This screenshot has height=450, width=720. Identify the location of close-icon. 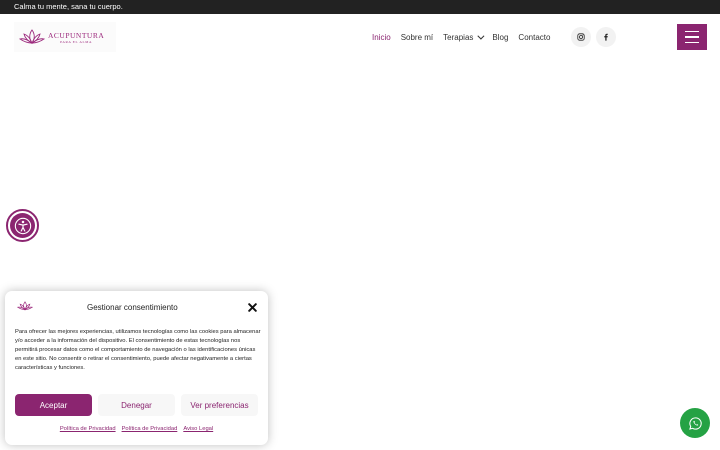
(252, 307).